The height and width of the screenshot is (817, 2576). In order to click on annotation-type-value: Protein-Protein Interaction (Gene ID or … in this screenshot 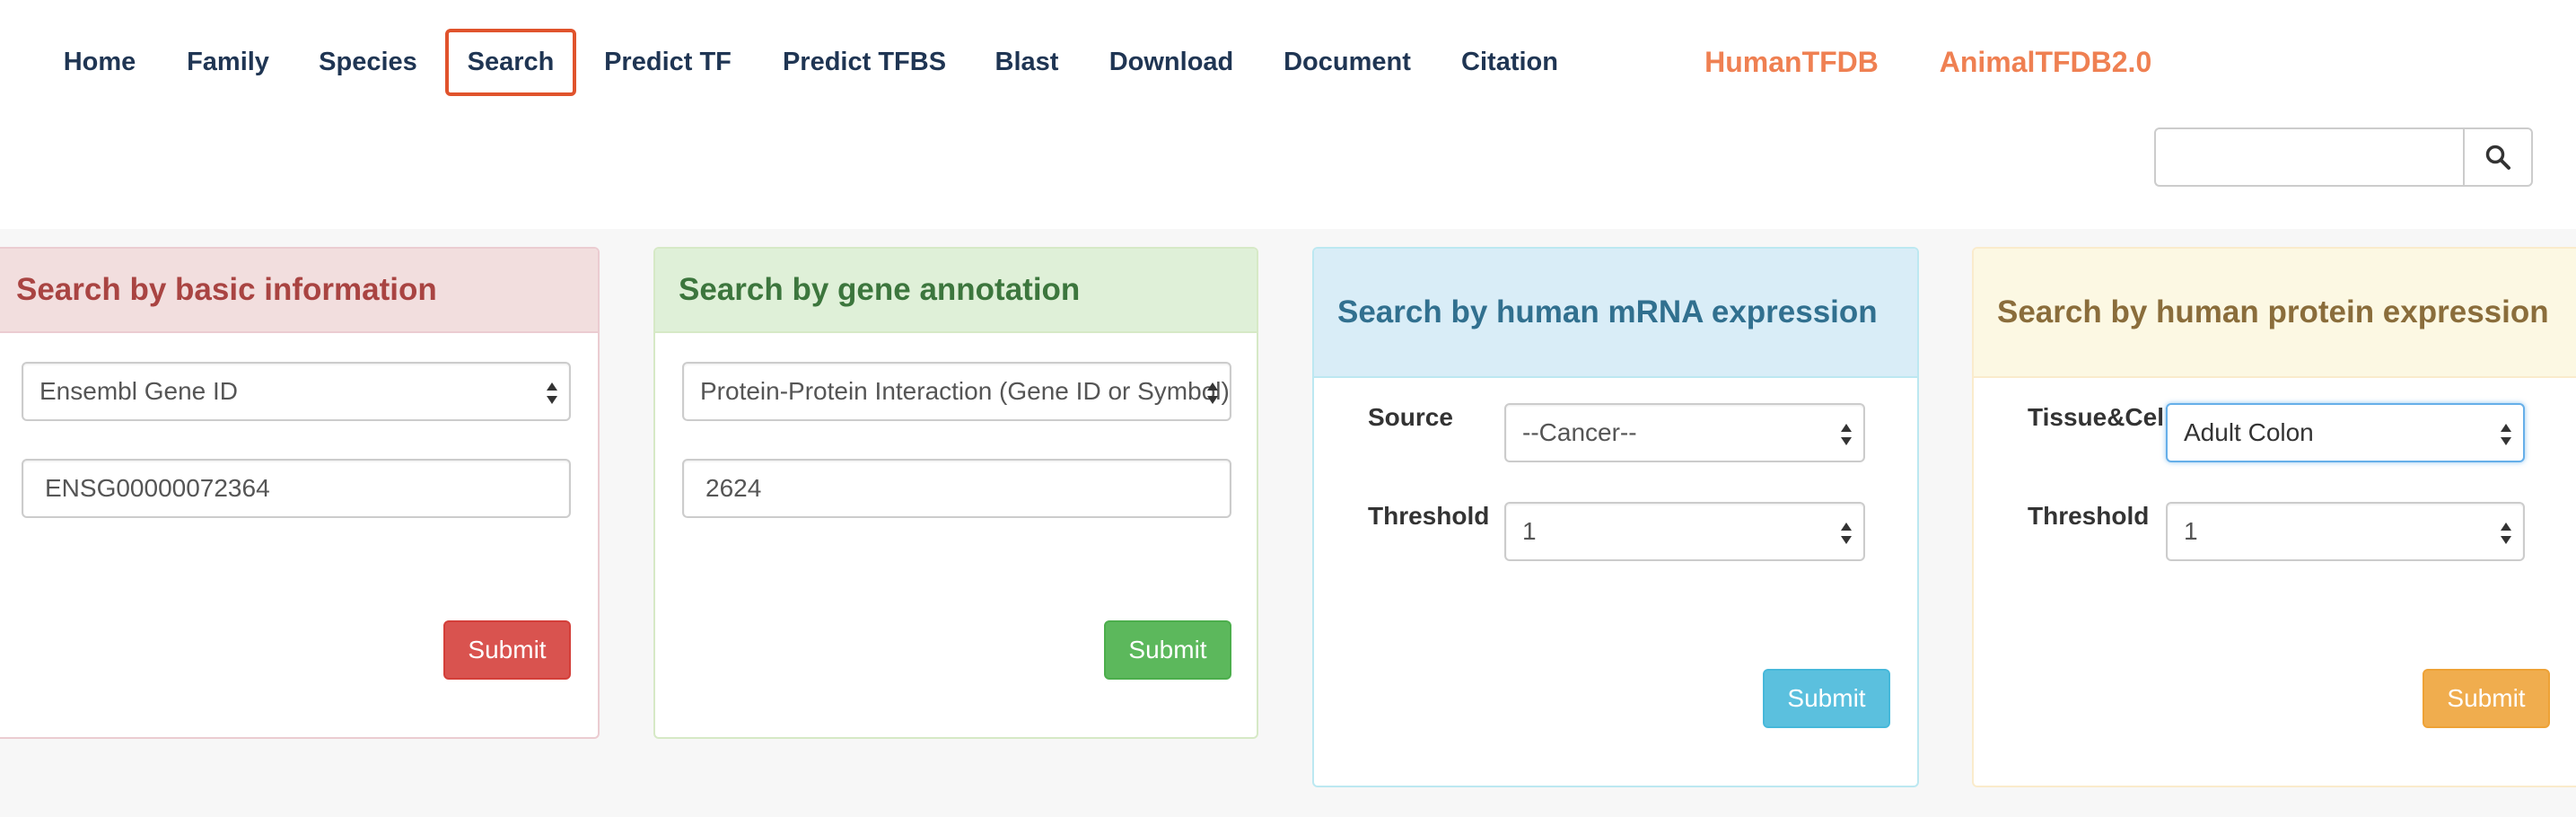, I will do `click(965, 391)`.